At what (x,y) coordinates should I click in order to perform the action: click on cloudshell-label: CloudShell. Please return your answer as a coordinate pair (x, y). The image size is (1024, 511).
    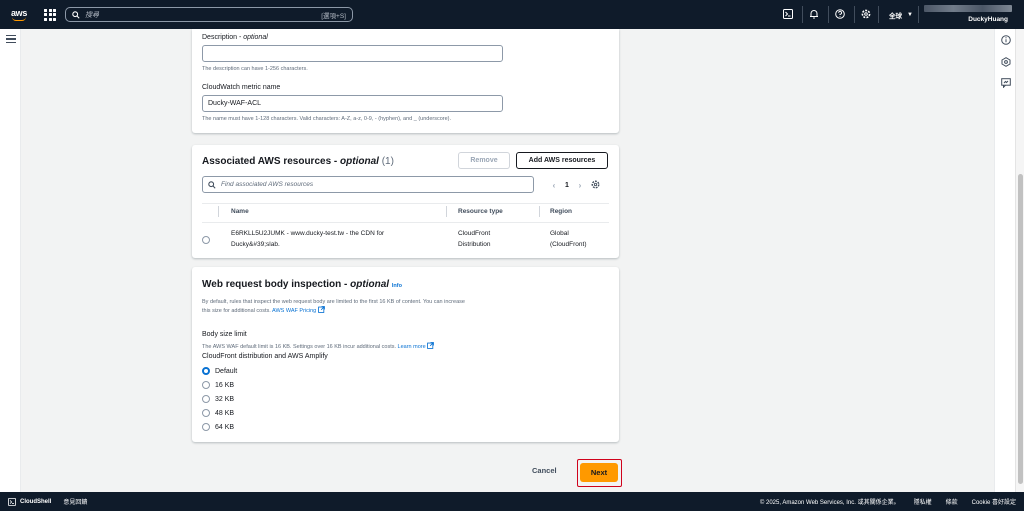
    Looking at the image, I should click on (36, 501).